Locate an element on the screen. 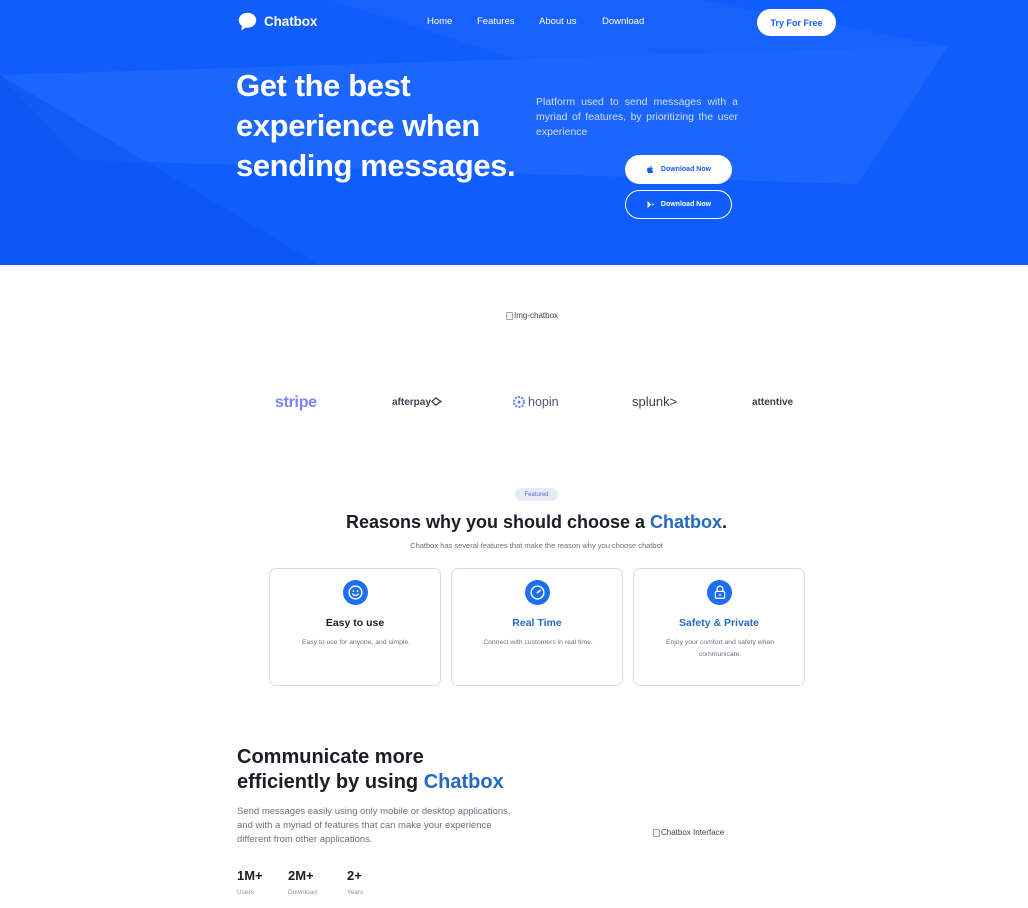  stat-download: 2M+ Download is located at coordinates (302, 882).